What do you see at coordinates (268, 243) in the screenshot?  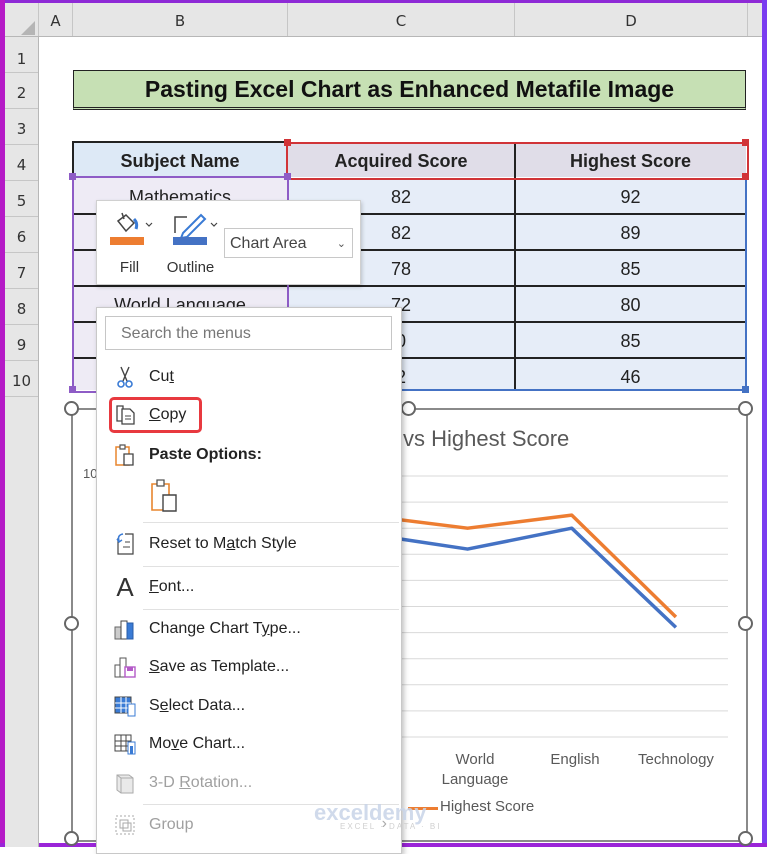 I see `chart-element-value: Chart Area` at bounding box center [268, 243].